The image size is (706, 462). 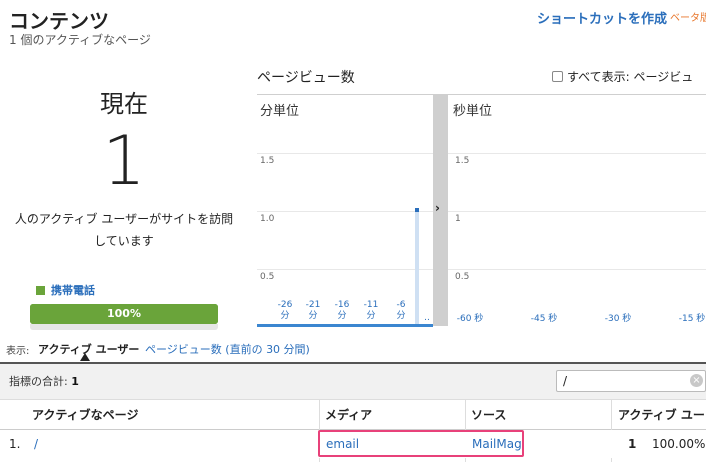 I want to click on minute-ytick: 0.5, so click(x=267, y=277).